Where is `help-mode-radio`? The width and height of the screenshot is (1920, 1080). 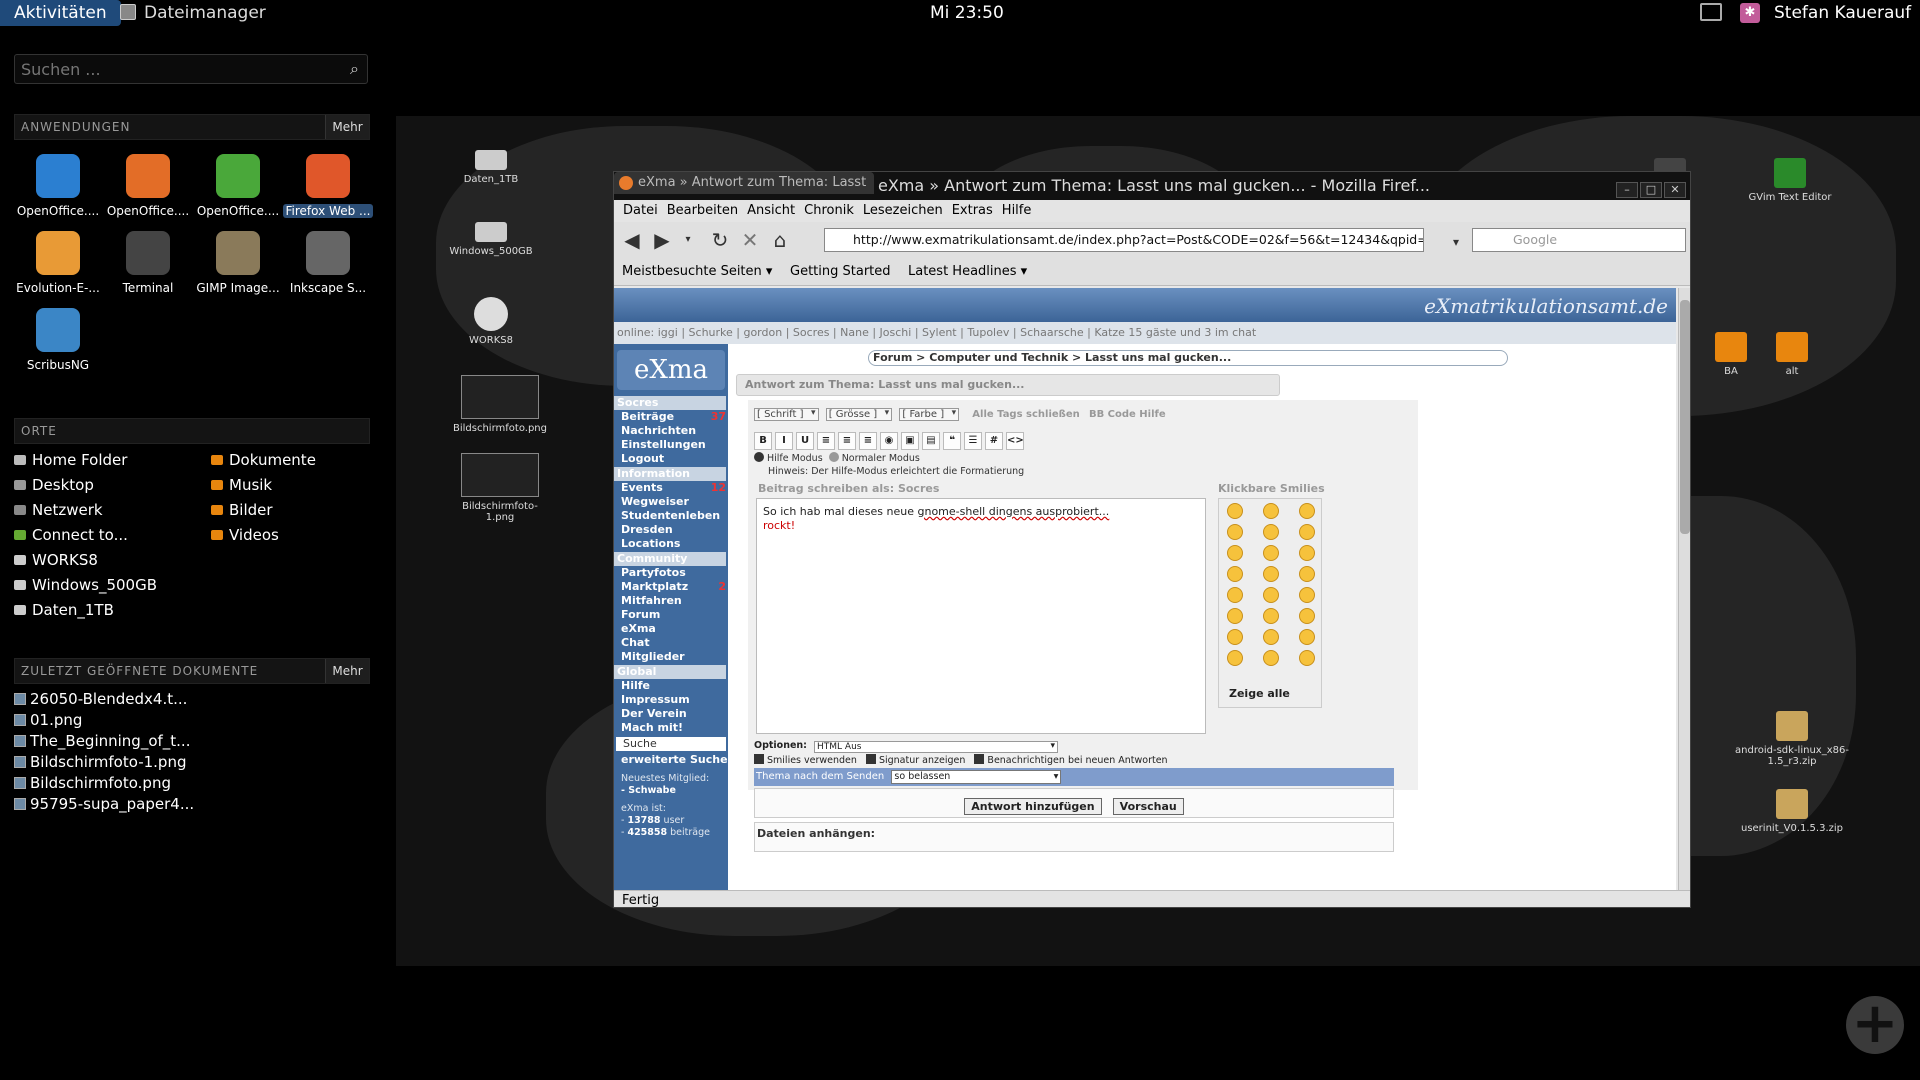
help-mode-radio is located at coordinates (759, 457).